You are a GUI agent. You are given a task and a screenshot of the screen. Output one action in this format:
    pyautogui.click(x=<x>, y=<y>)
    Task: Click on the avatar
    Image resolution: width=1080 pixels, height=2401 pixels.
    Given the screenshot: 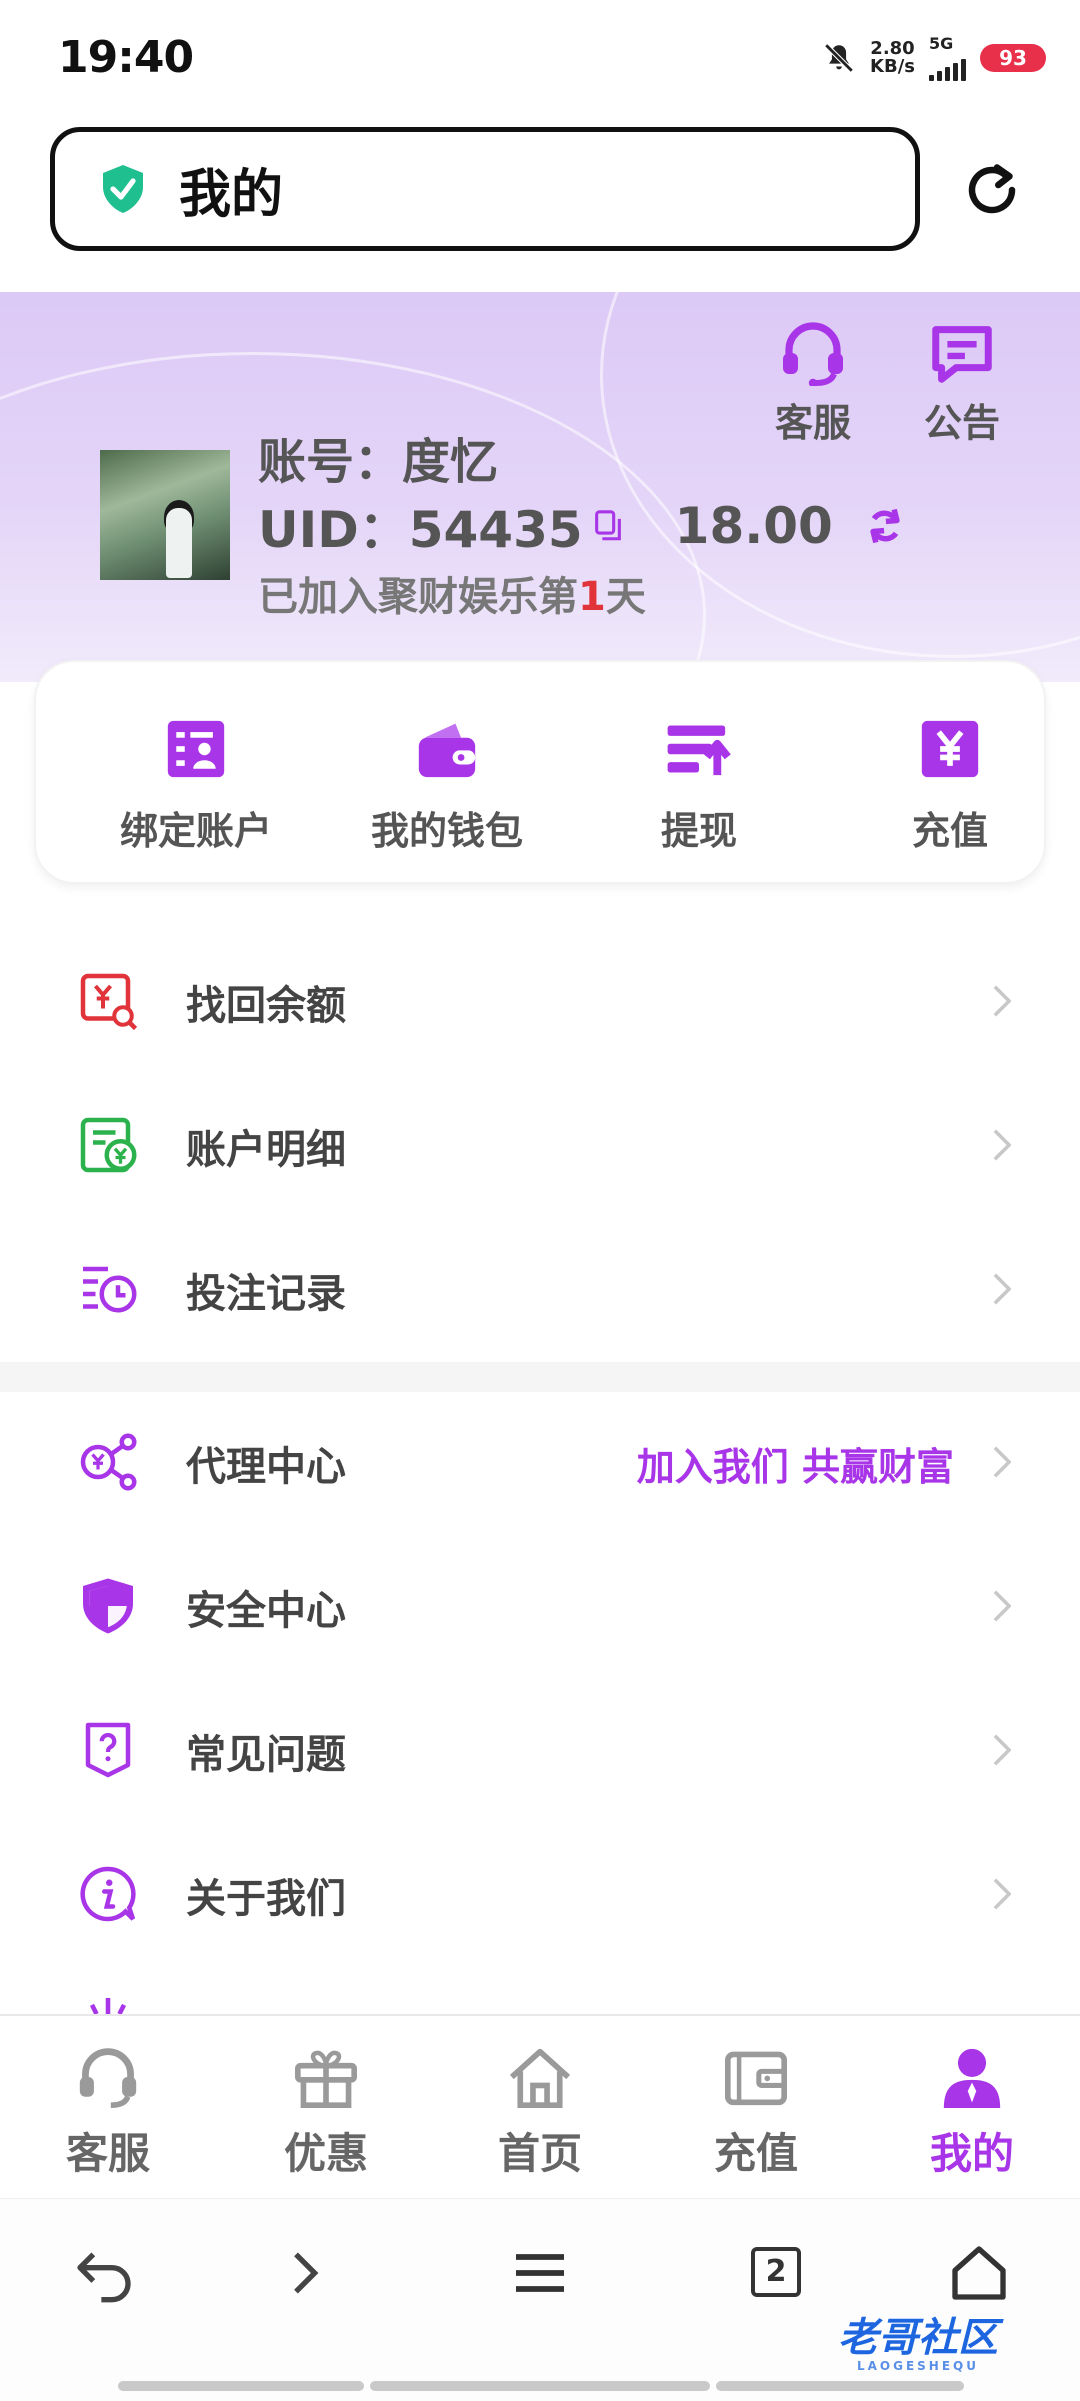 What is the action you would take?
    pyautogui.click(x=165, y=515)
    